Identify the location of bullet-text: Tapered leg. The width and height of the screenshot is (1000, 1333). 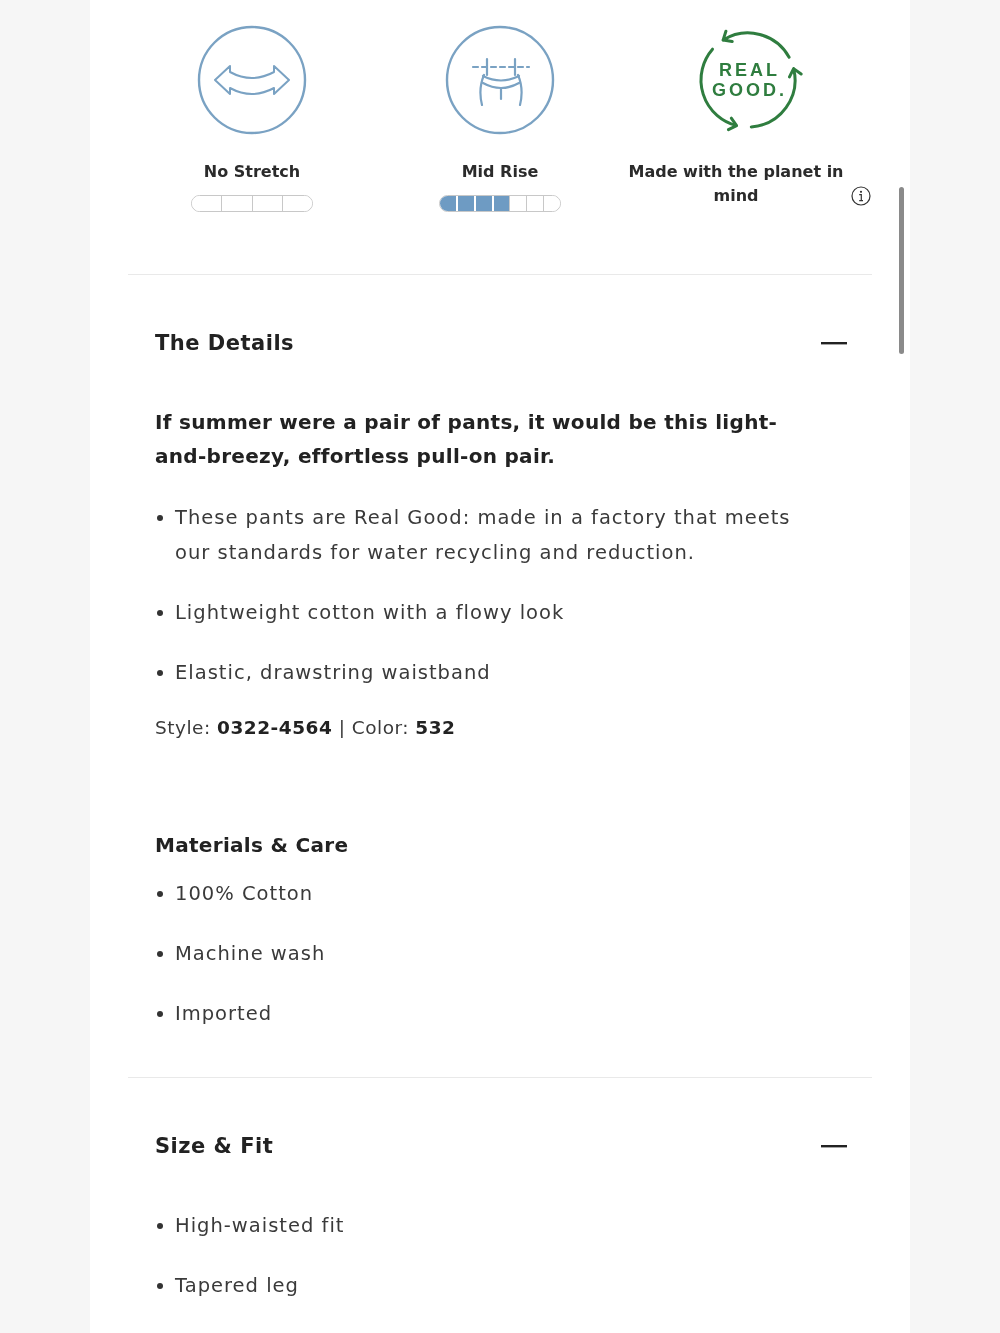
(237, 1286).